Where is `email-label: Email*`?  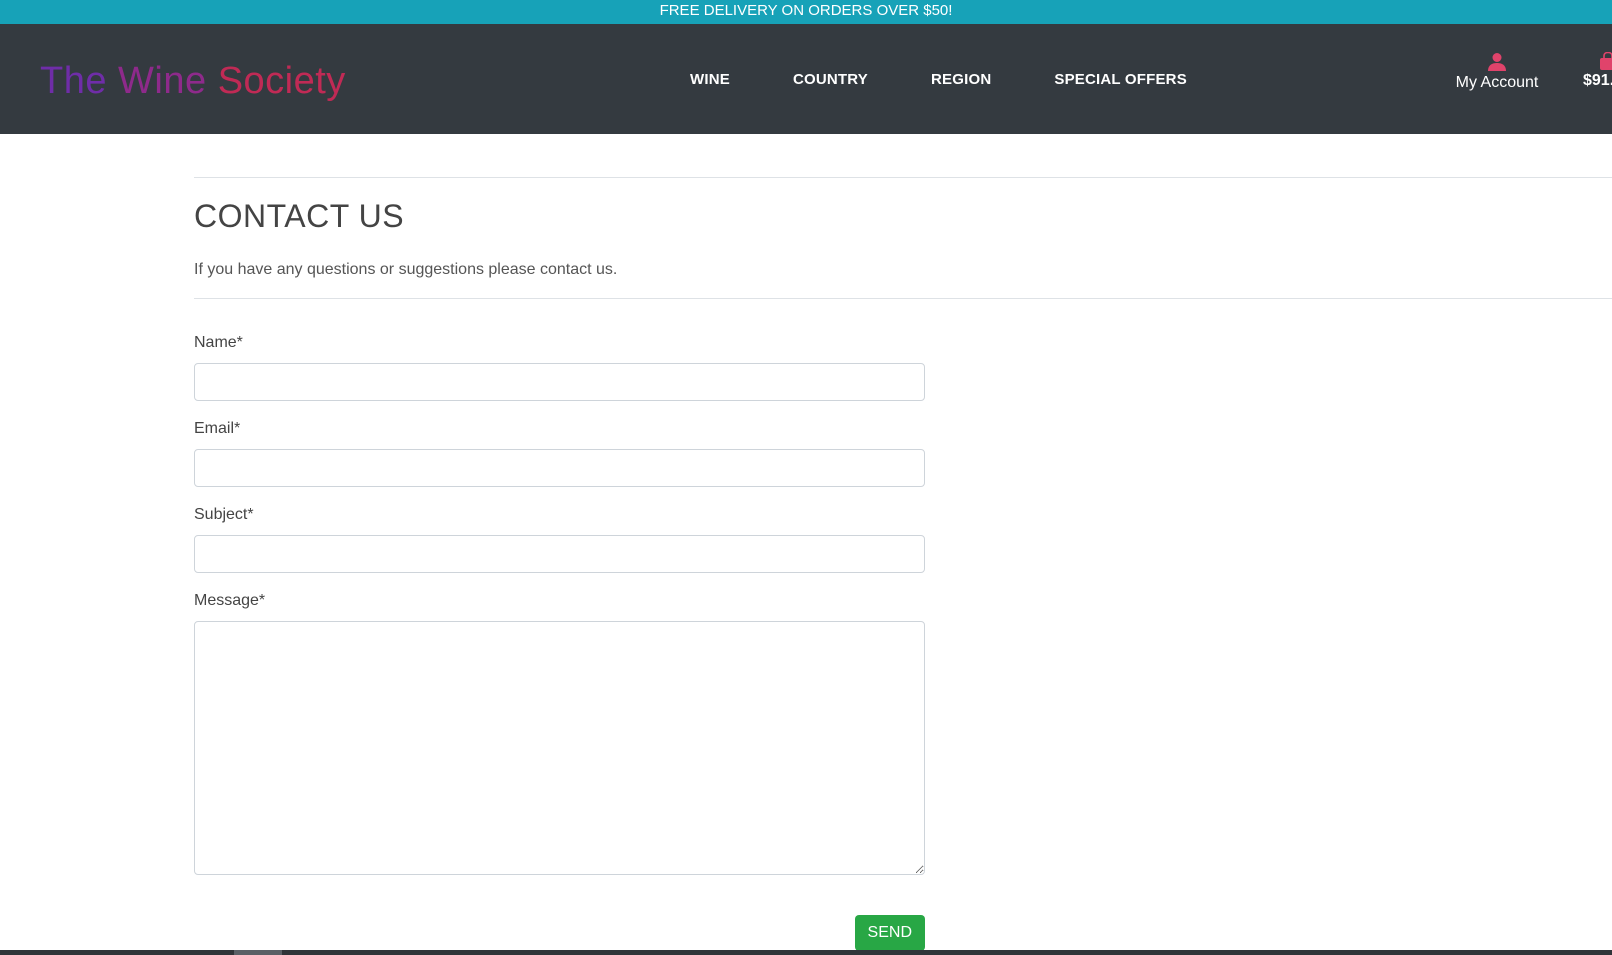
email-label: Email* is located at coordinates (217, 428).